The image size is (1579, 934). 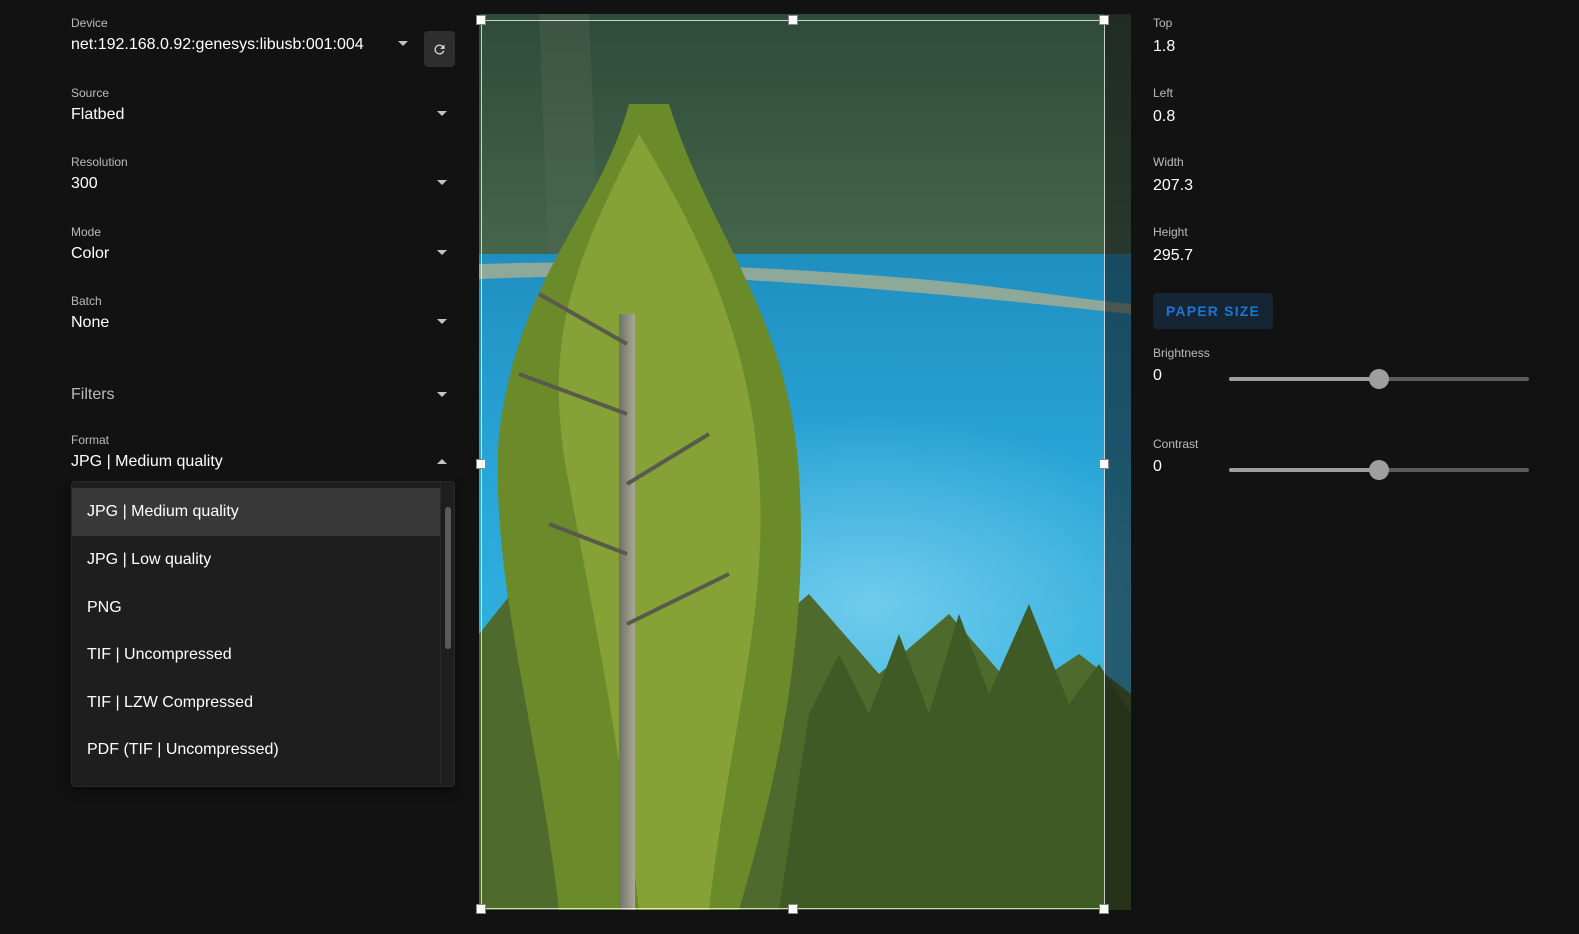 What do you see at coordinates (147, 461) in the screenshot?
I see `format-value: JPG | Medium quality` at bounding box center [147, 461].